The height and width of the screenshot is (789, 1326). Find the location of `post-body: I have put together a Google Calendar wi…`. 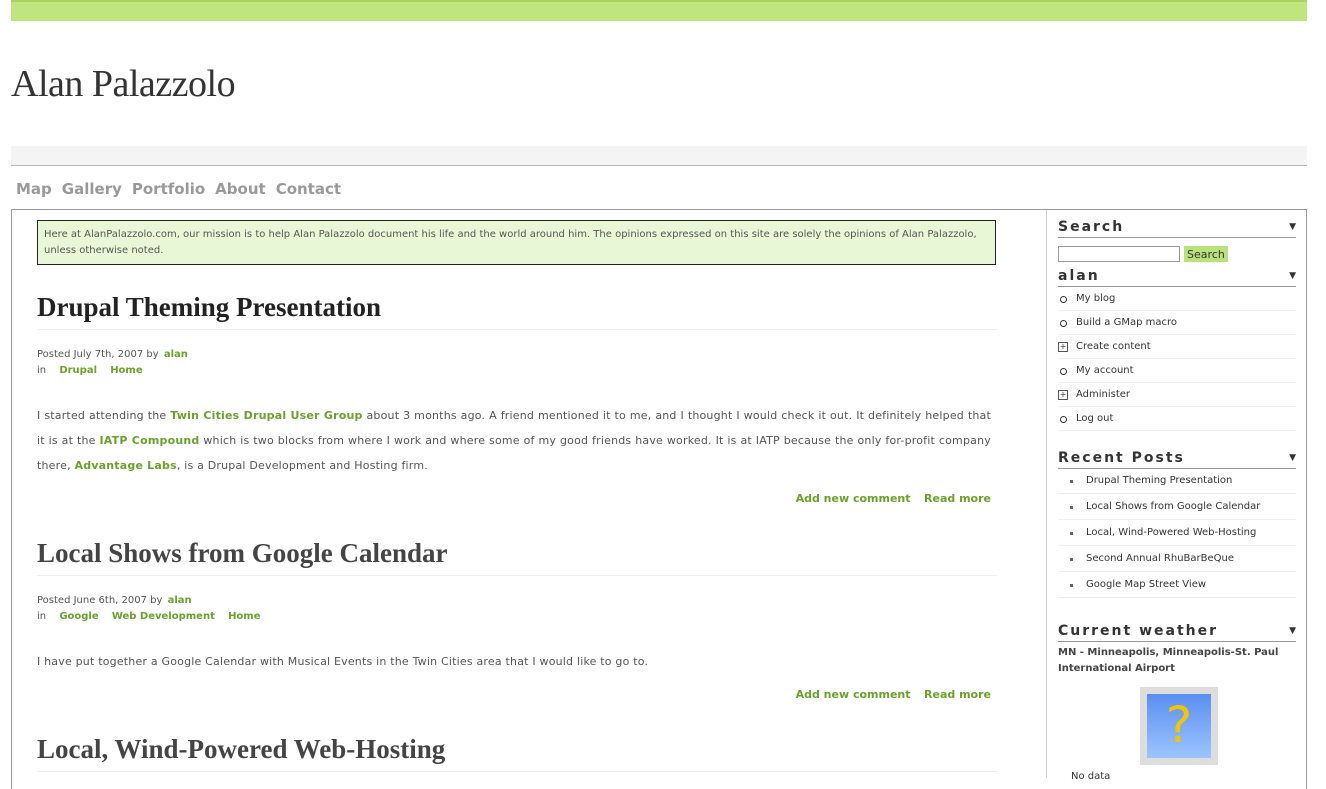

post-body: I have put together a Google Calendar wi… is located at coordinates (343, 661).